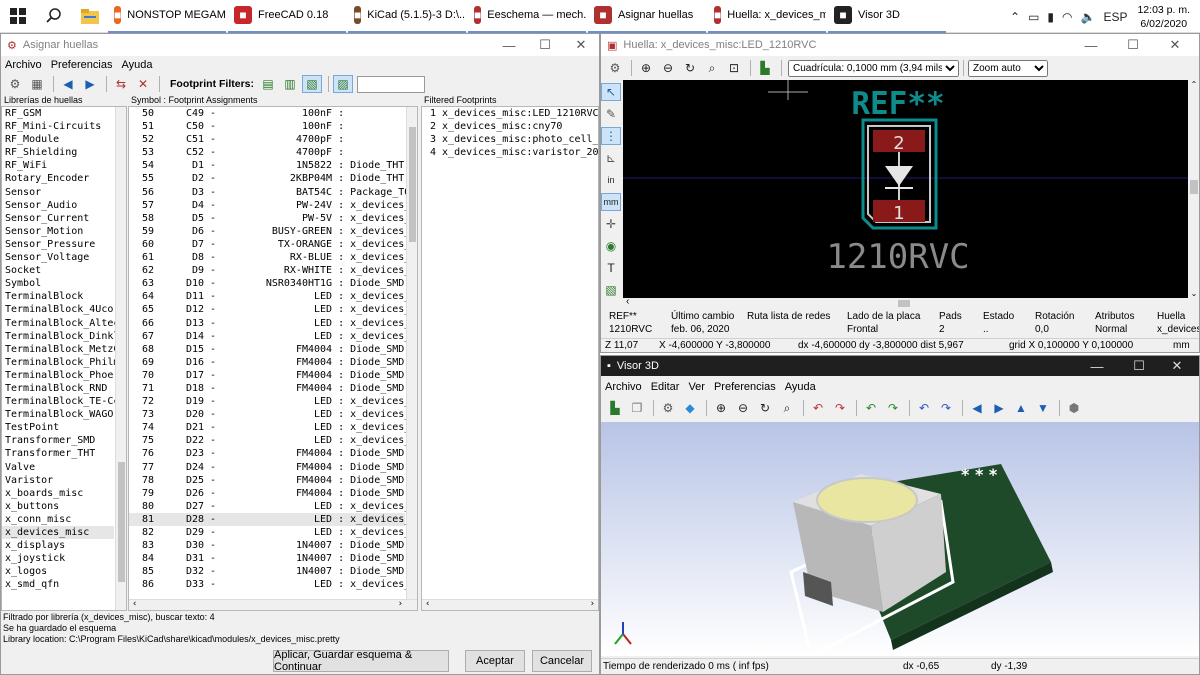  Describe the element at coordinates (924, 408) in the screenshot. I see `rotate-z-cw-icon: ↶` at that location.